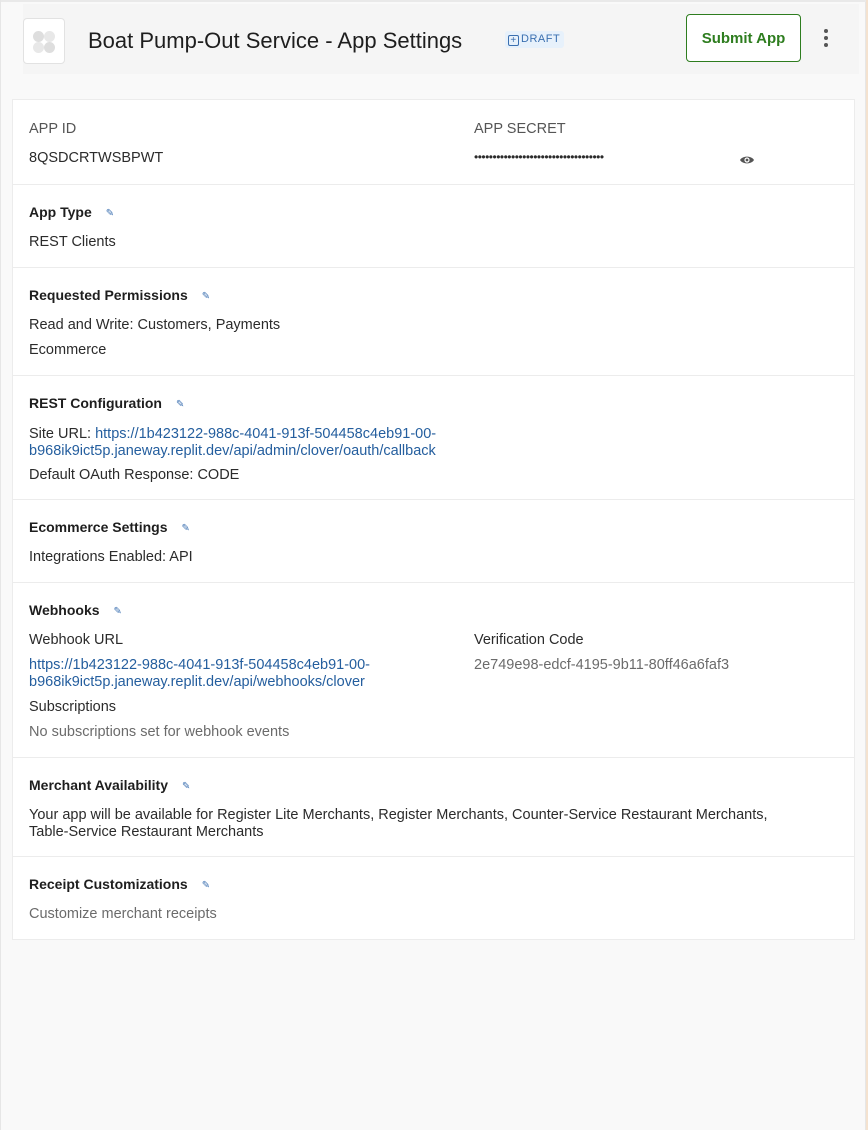  Describe the element at coordinates (108, 884) in the screenshot. I see `receipt-title-text: Receipt Customizations` at that location.